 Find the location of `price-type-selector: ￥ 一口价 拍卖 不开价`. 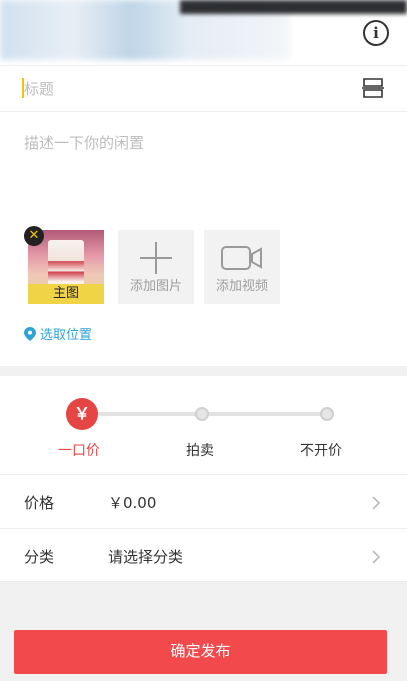

price-type-selector: ￥ 一口价 拍卖 不开价 is located at coordinates (203, 425).